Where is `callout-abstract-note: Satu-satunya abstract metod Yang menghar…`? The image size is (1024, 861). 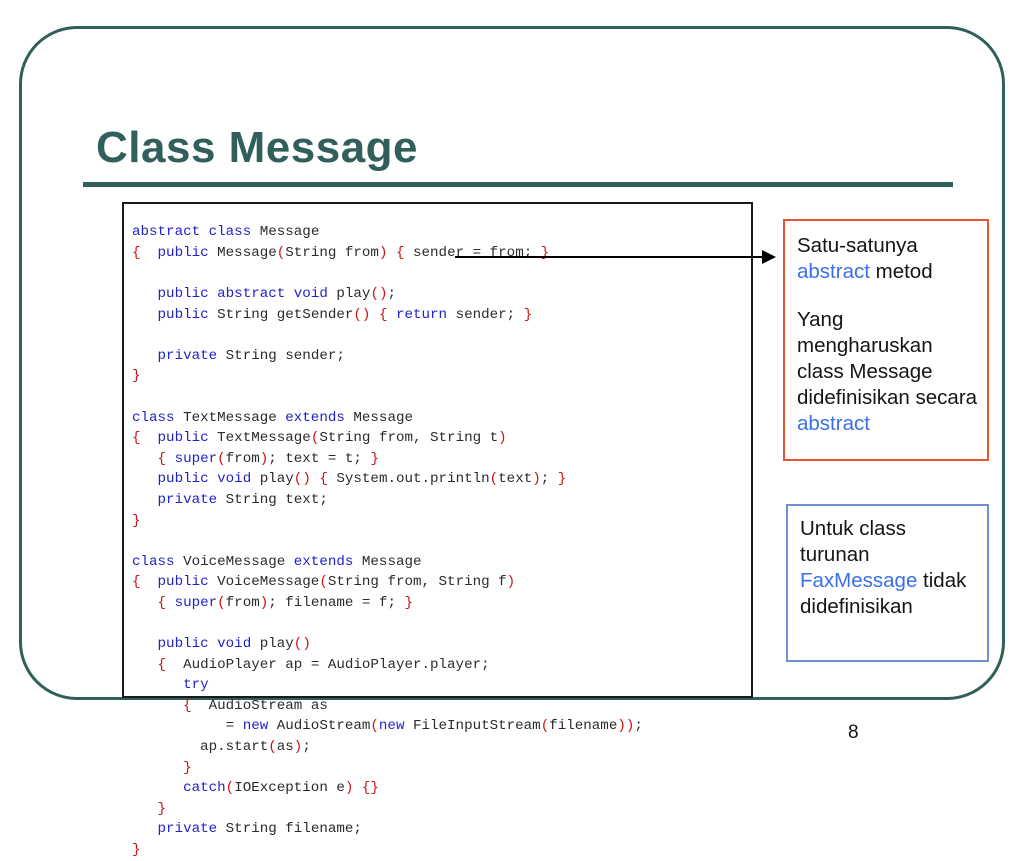
callout-abstract-note: Satu-satunya abstract metod Yang menghar… is located at coordinates (886, 340).